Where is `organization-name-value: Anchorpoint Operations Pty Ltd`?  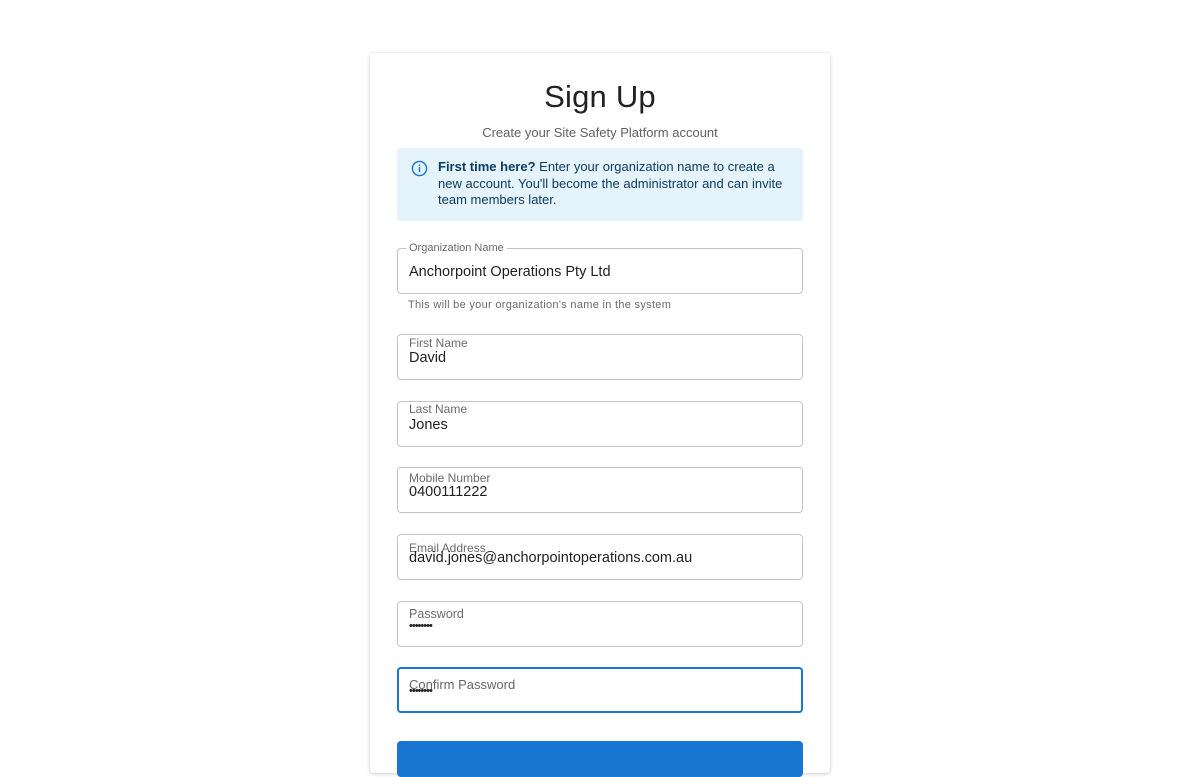 organization-name-value: Anchorpoint Operations Pty Ltd is located at coordinates (510, 272).